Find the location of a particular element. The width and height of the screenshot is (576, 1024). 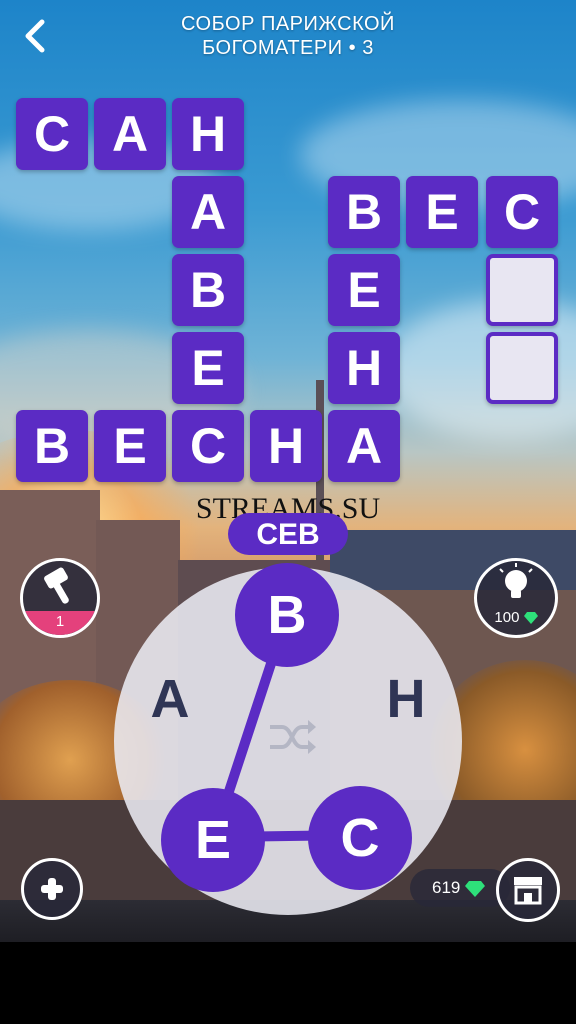

hint-cost: 100 is located at coordinates (516, 617).